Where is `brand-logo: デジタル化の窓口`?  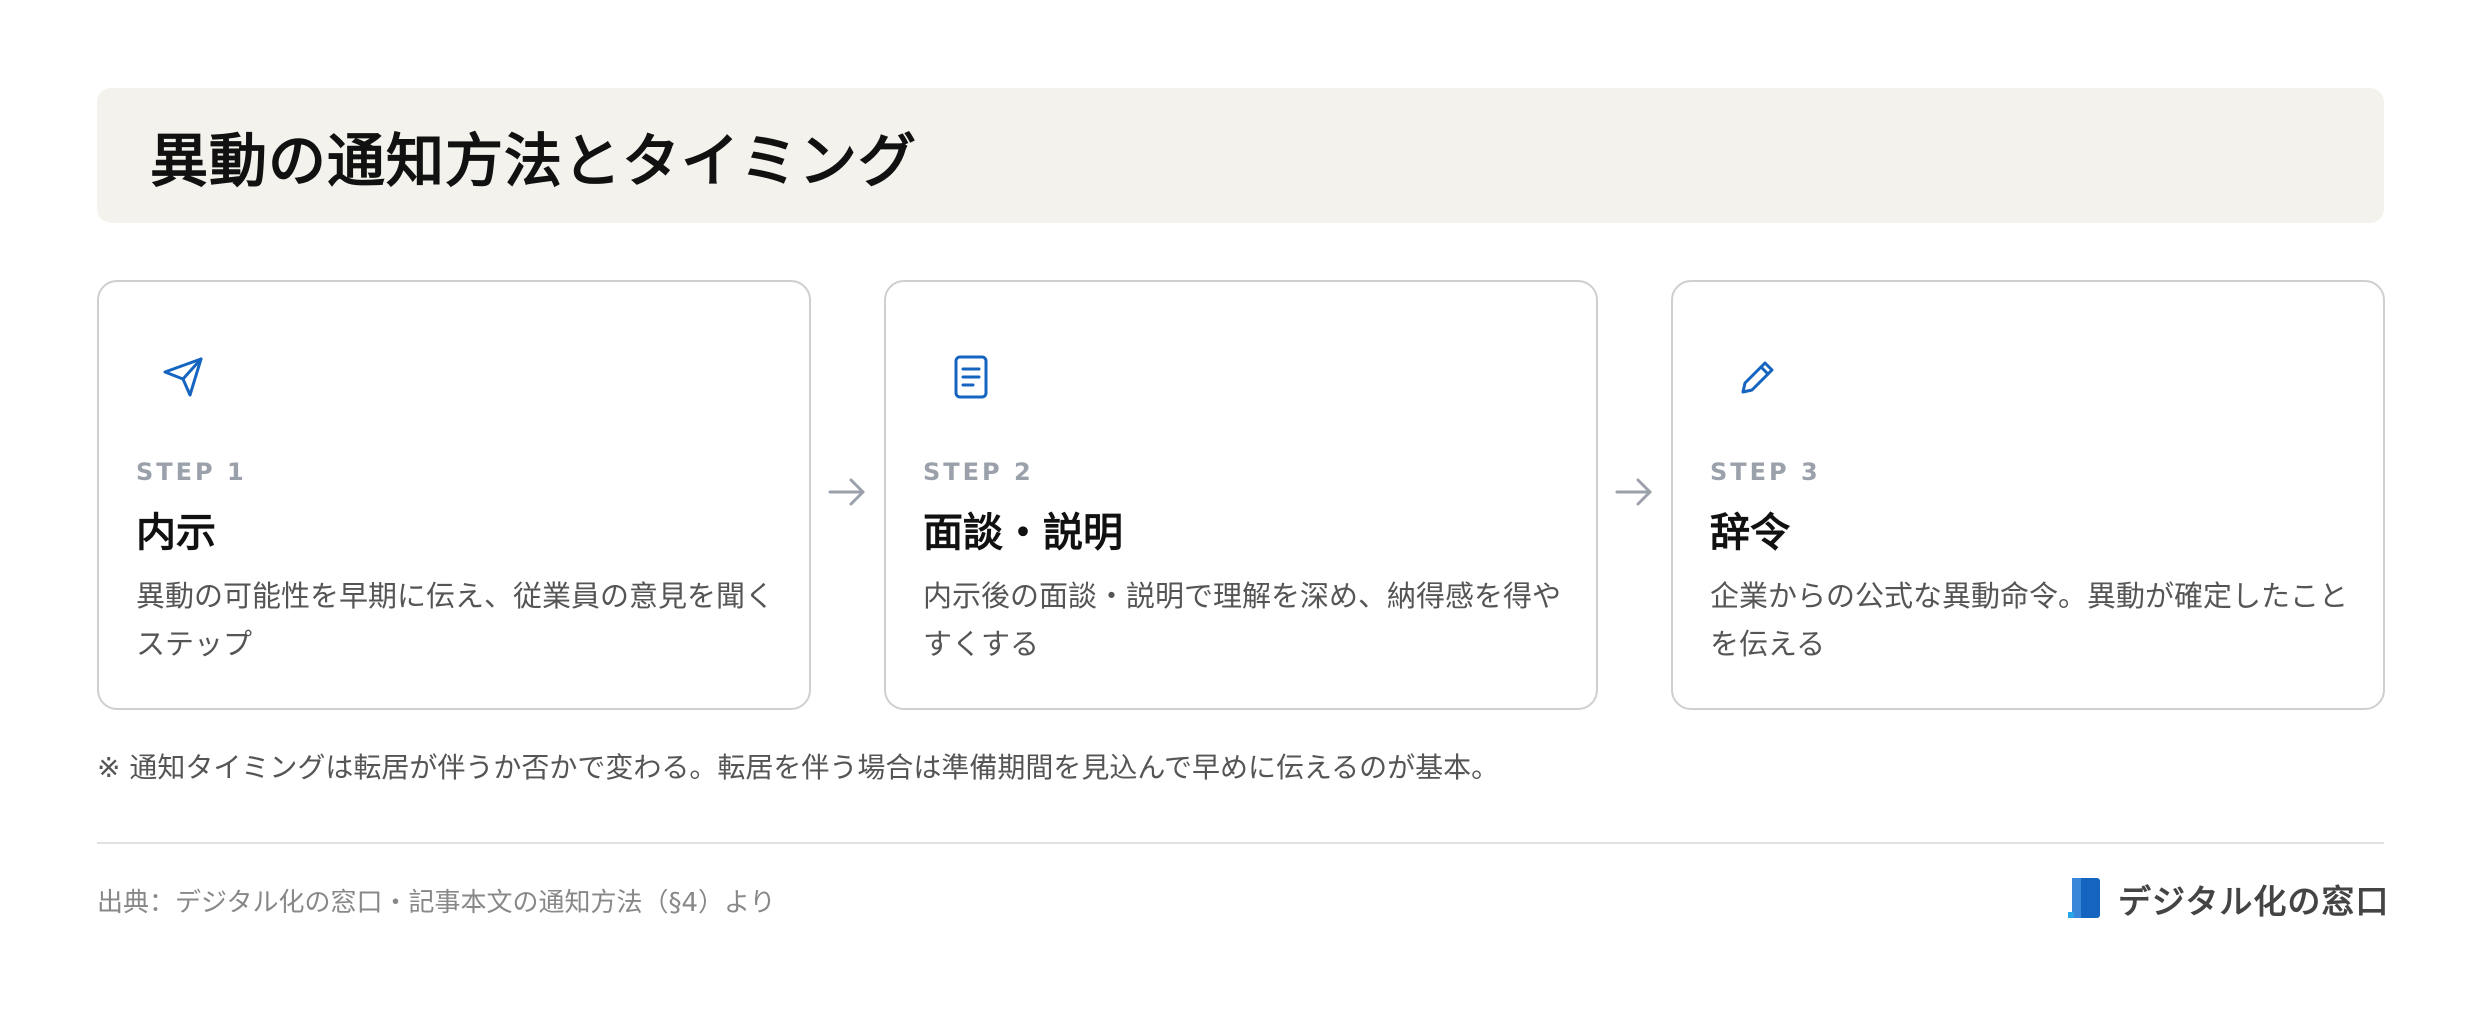
brand-logo: デジタル化の窓口 is located at coordinates (2228, 899).